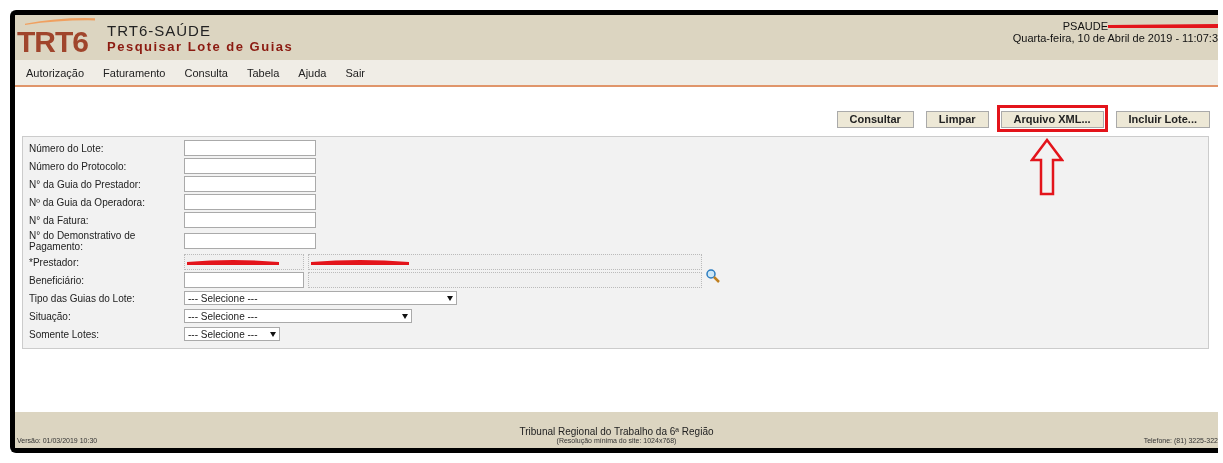 Image resolution: width=1223 pixels, height=463 pixels. I want to click on field-label: *Prestador:, so click(55, 262).